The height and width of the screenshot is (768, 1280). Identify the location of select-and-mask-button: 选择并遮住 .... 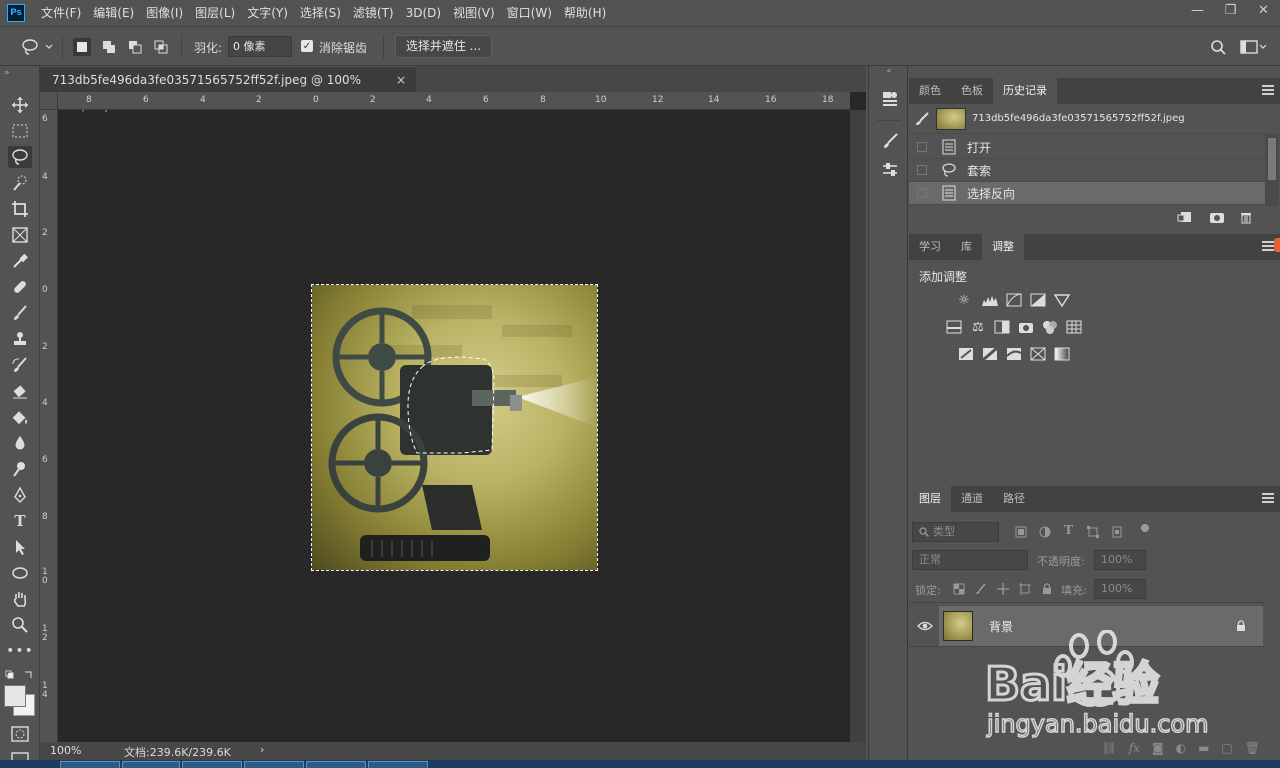
(443, 46).